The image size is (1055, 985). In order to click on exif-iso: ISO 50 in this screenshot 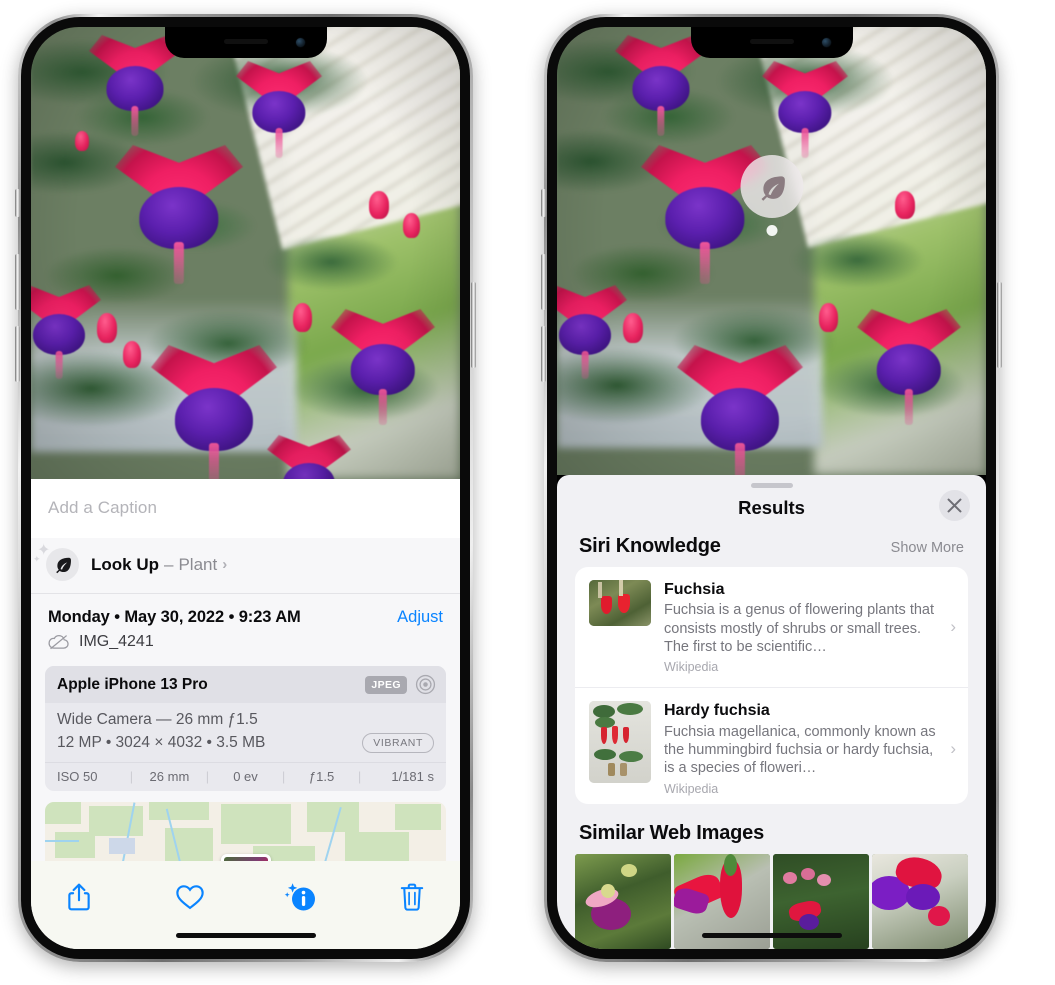, I will do `click(77, 776)`.